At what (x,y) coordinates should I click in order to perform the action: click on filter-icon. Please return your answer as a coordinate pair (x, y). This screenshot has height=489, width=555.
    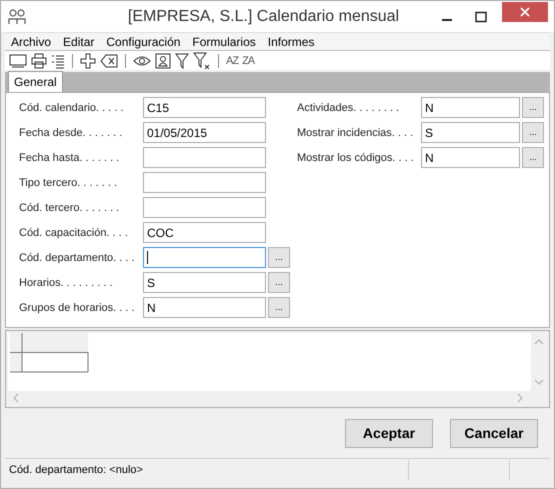
    Looking at the image, I should click on (182, 60).